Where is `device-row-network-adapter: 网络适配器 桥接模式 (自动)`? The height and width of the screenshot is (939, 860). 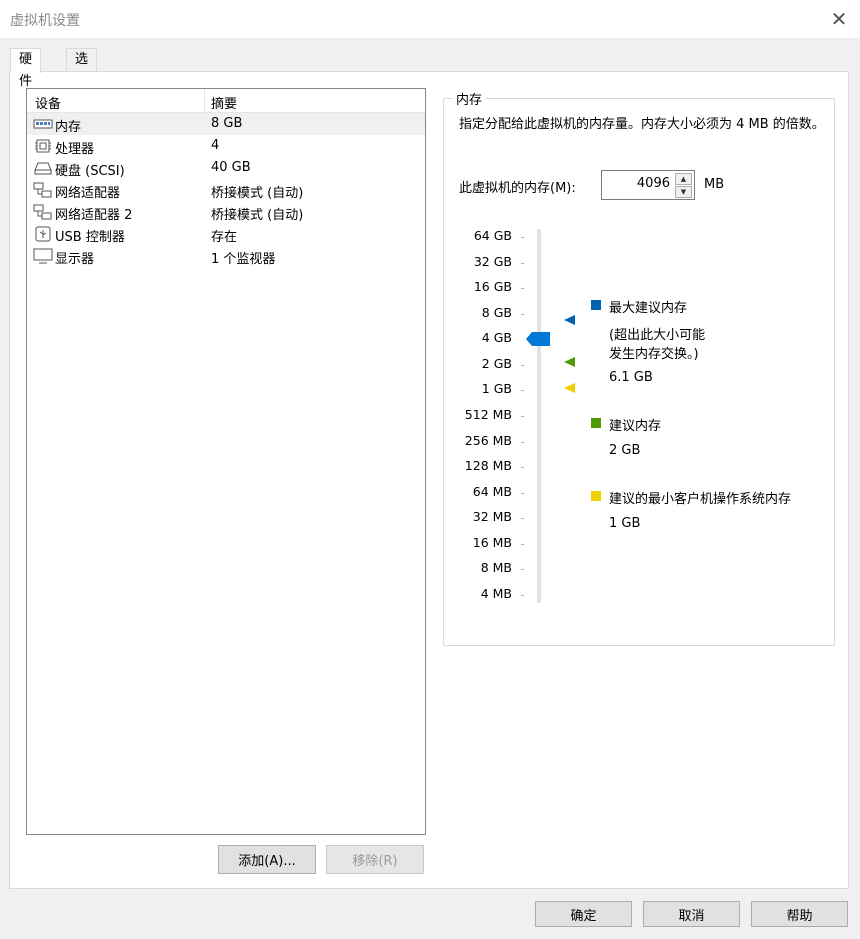
device-row-network-adapter: 网络适配器 桥接模式 (自动) is located at coordinates (226, 190).